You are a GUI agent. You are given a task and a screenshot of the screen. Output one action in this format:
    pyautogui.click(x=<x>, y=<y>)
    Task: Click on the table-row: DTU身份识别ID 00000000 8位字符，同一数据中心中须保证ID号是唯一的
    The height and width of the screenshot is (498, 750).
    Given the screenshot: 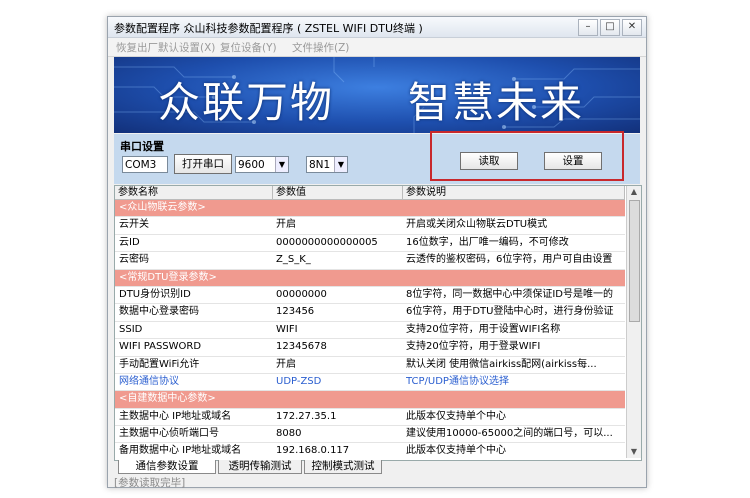 What is the action you would take?
    pyautogui.click(x=370, y=296)
    